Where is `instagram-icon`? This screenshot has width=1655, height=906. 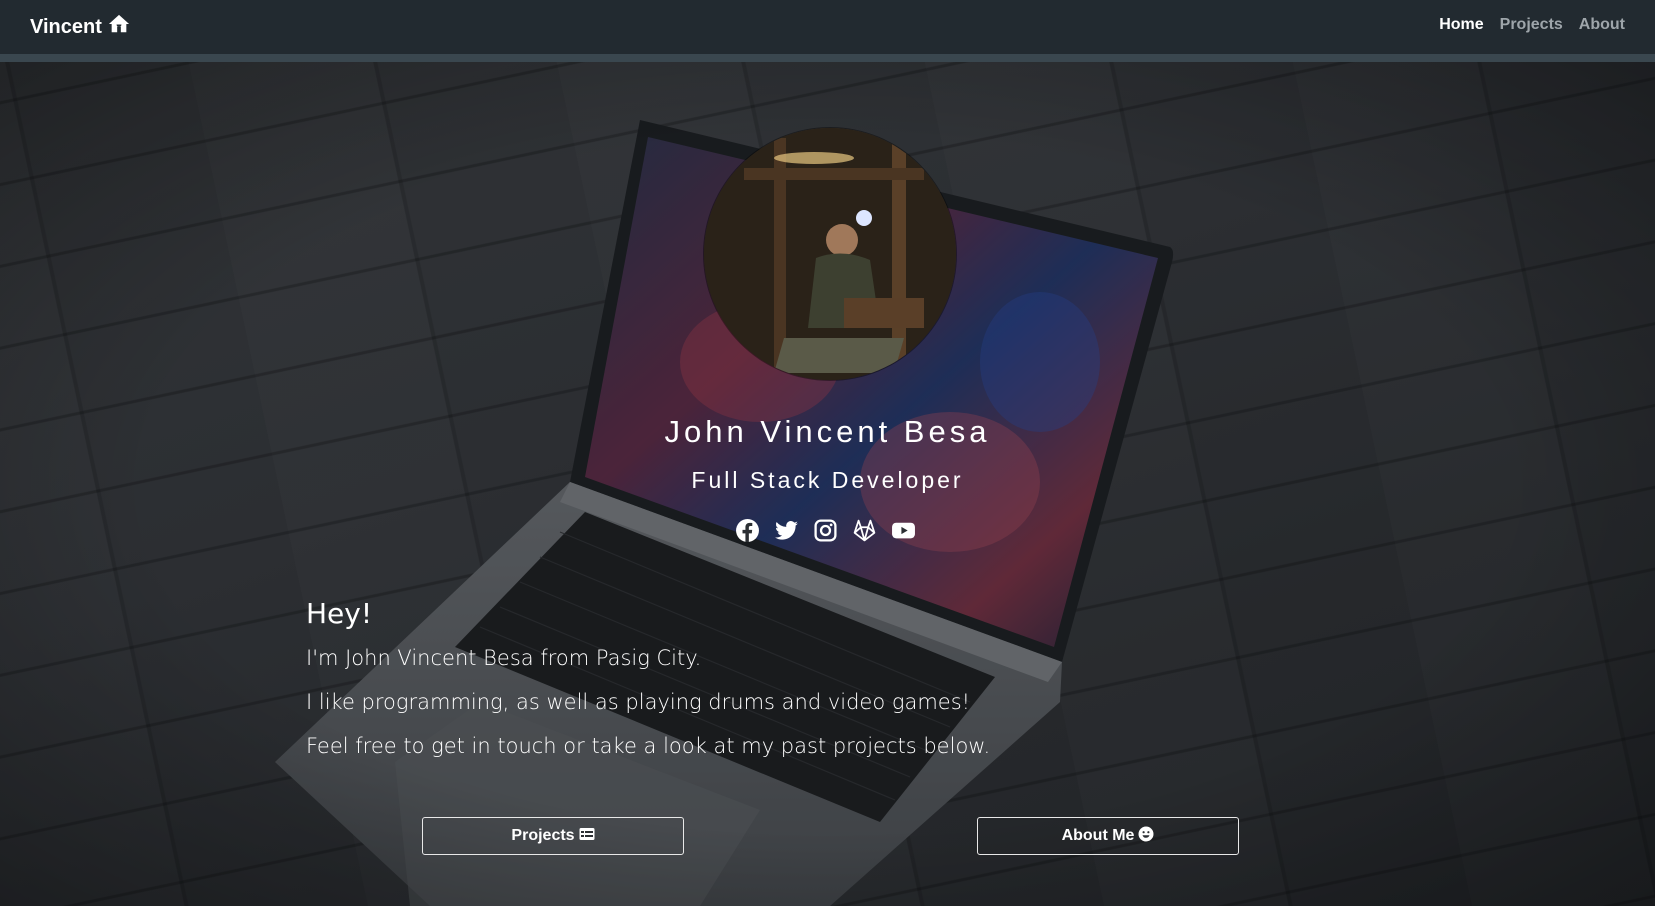
instagram-icon is located at coordinates (825, 530).